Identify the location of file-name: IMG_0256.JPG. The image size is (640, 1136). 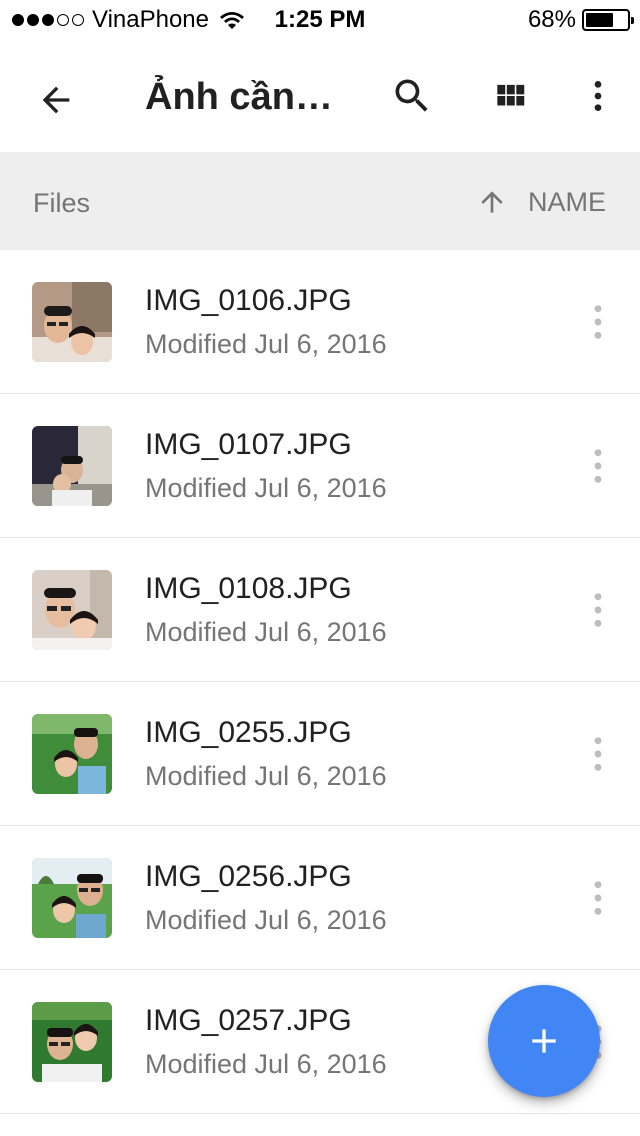
(248, 876).